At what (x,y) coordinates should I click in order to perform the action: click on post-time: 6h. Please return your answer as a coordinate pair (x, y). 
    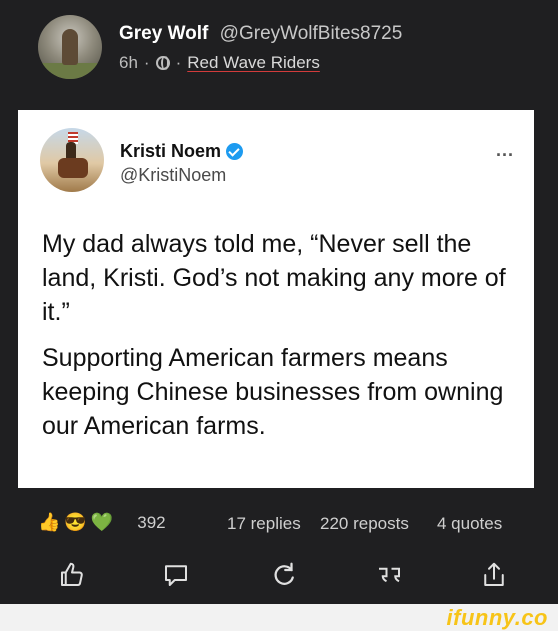
    Looking at the image, I should click on (128, 62).